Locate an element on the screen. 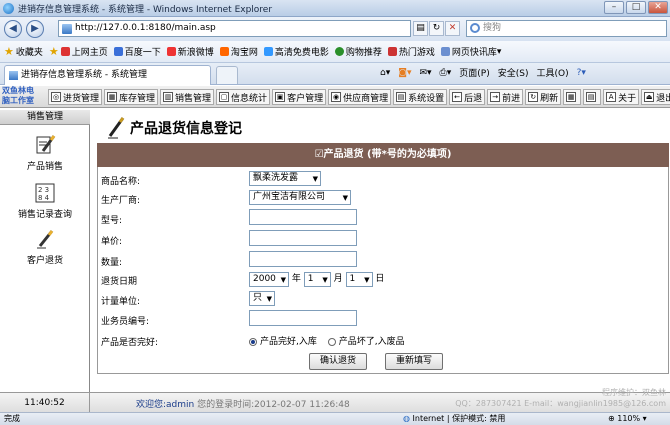 This screenshot has width=670, height=425. zoom-level: ⊕ 110% ▾ is located at coordinates (627, 419).